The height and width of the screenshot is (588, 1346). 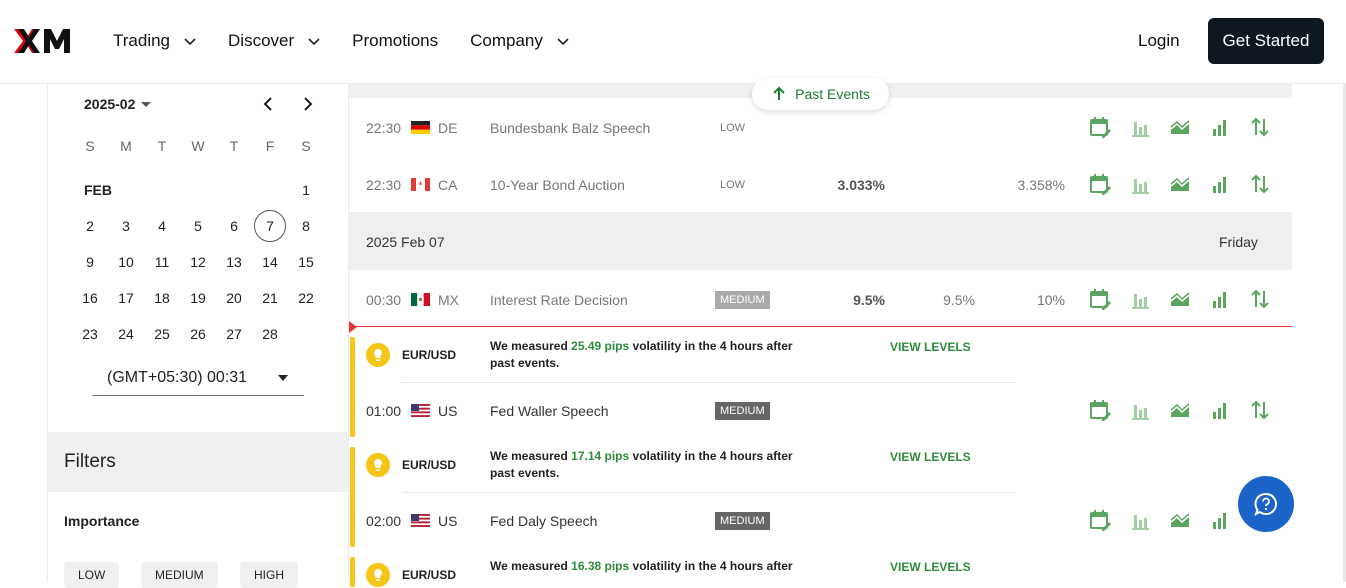 I want to click on weekday-label: T, so click(x=234, y=146).